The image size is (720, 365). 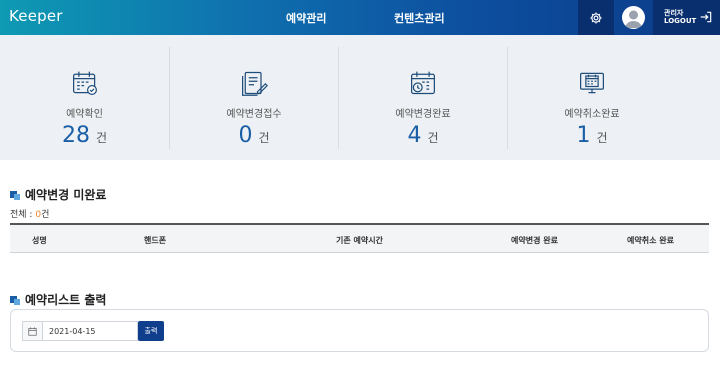 I want to click on section-title-text: 예약변경 미완료, so click(x=66, y=195).